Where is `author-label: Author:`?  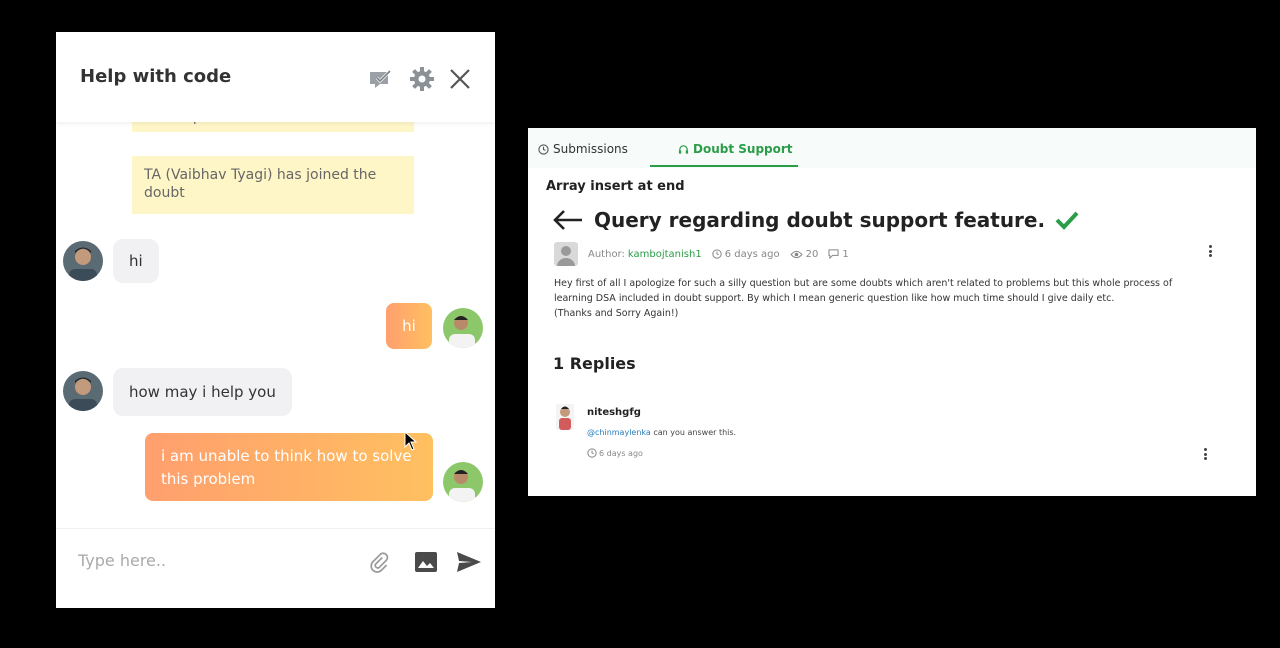 author-label: Author: is located at coordinates (606, 254).